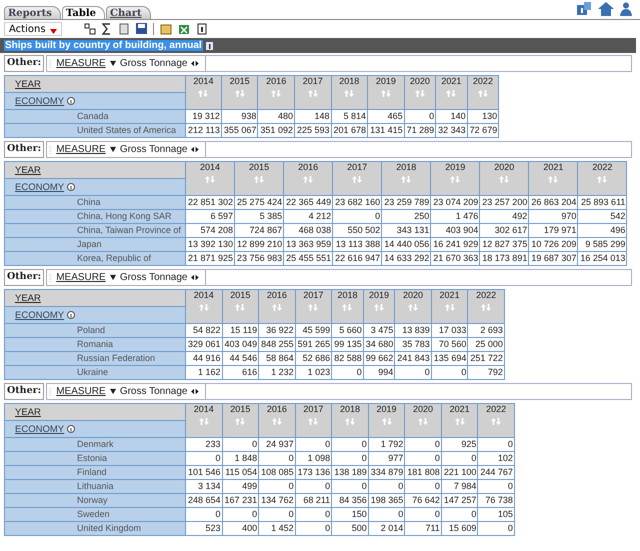  Describe the element at coordinates (606, 9) in the screenshot. I see `home-icon` at that location.